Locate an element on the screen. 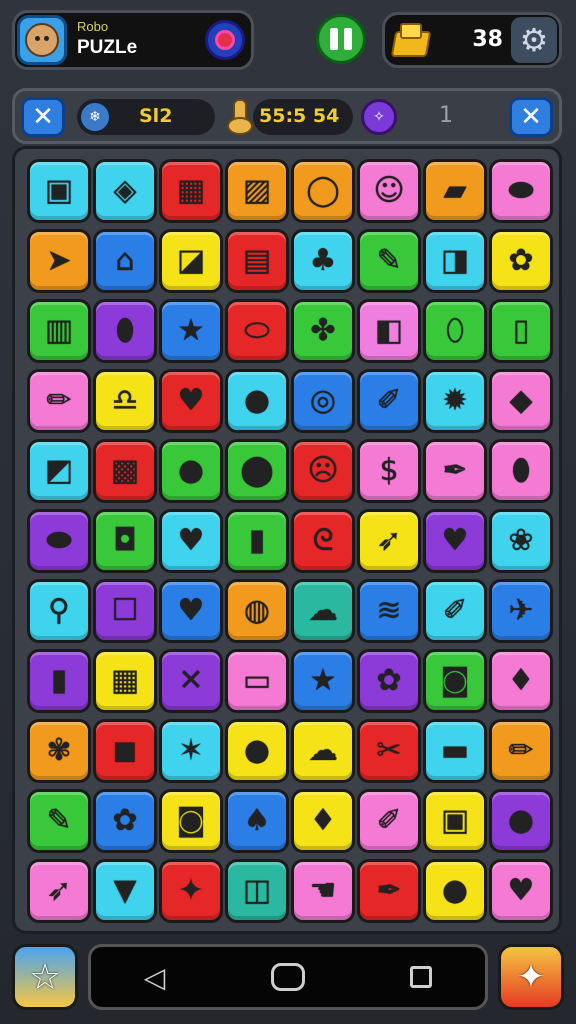 This screenshot has width=576, height=1024. tile: ♠ is located at coordinates (257, 821).